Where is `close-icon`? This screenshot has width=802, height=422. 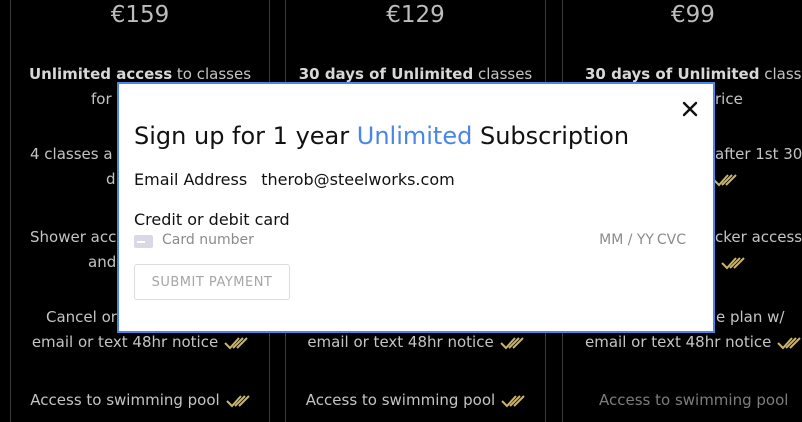 close-icon is located at coordinates (690, 109).